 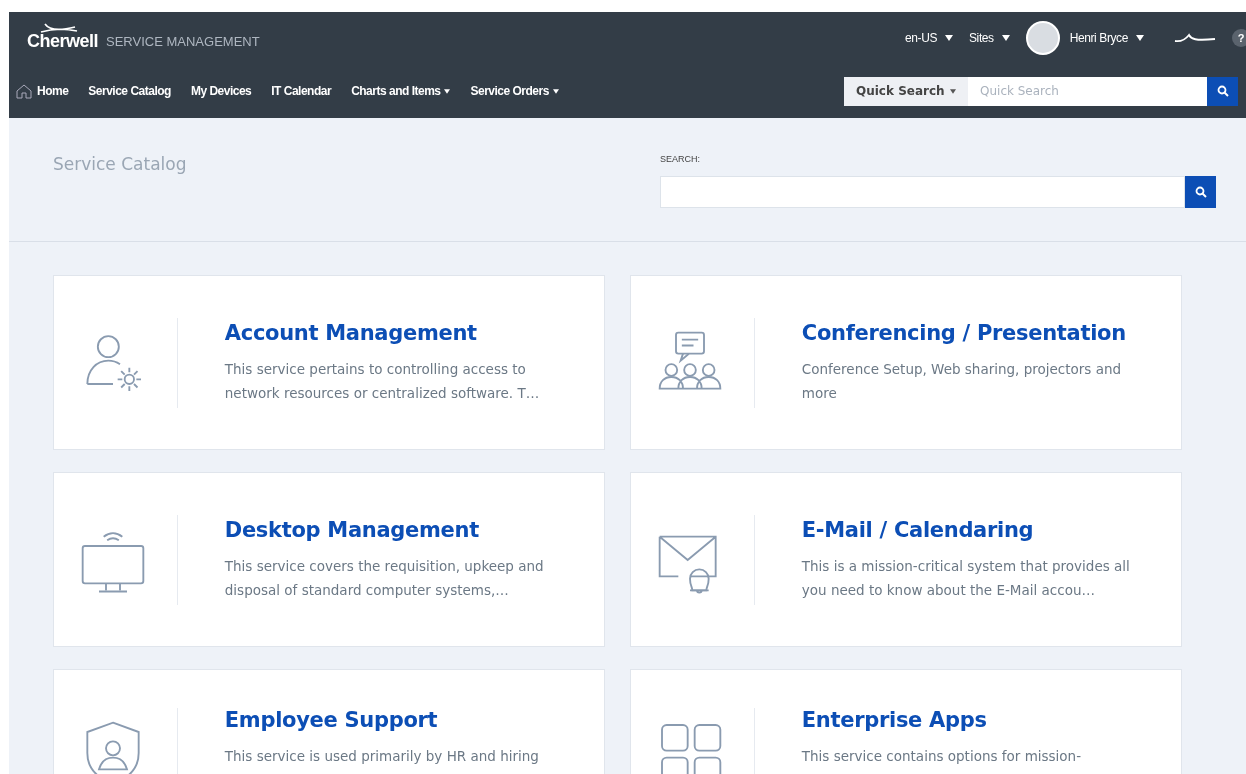 I want to click on logo: Cherwell, so click(x=63, y=38).